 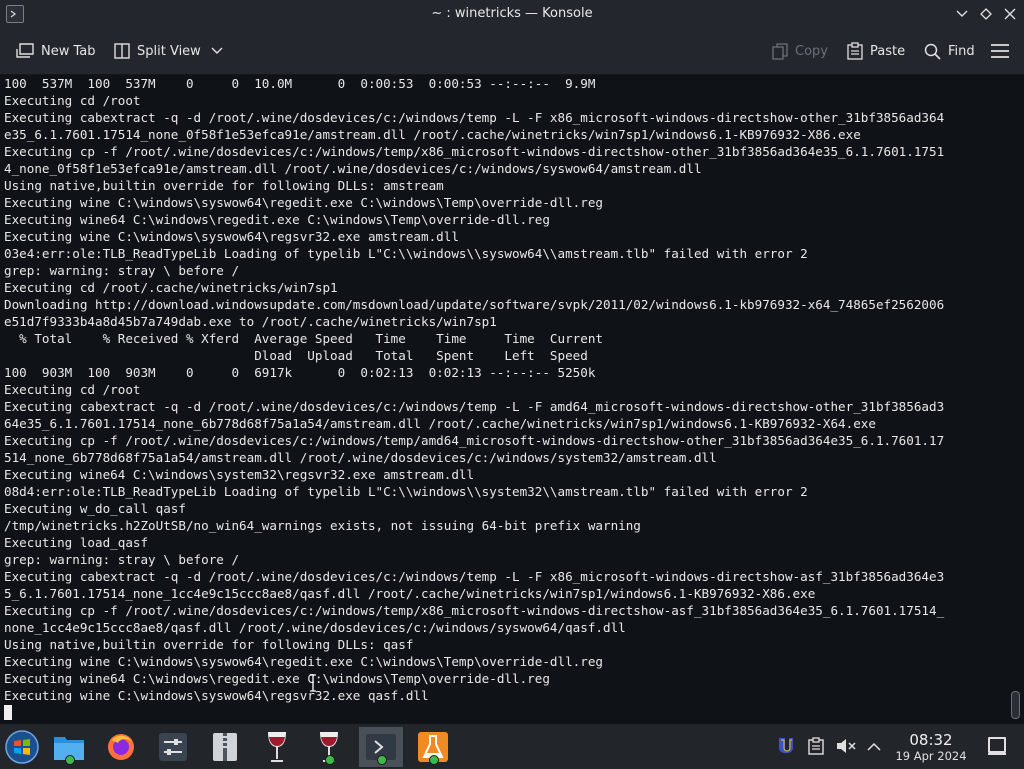 I want to click on archive-zipper-icon, so click(x=225, y=747).